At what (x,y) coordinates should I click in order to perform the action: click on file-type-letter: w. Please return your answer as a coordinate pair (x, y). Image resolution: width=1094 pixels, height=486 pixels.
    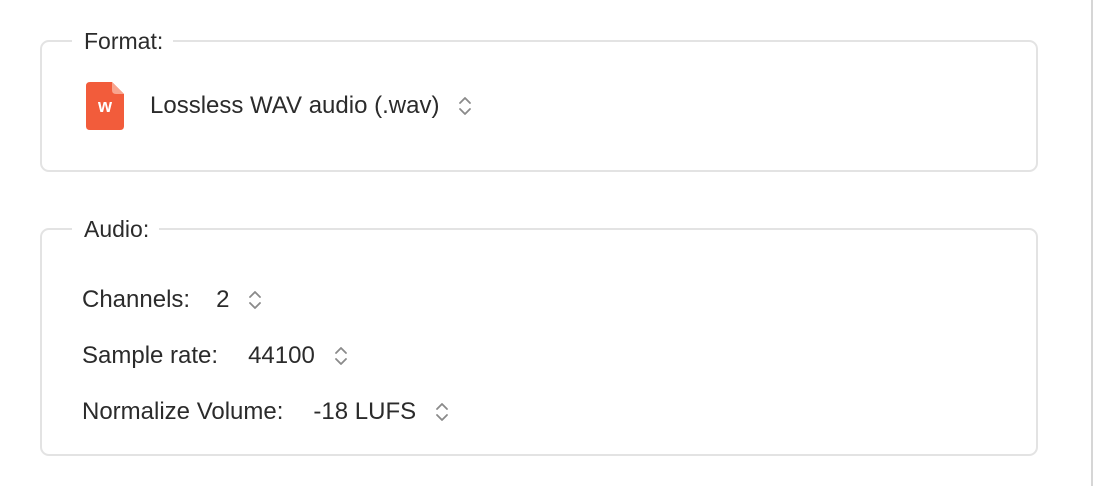
    Looking at the image, I should click on (104, 106).